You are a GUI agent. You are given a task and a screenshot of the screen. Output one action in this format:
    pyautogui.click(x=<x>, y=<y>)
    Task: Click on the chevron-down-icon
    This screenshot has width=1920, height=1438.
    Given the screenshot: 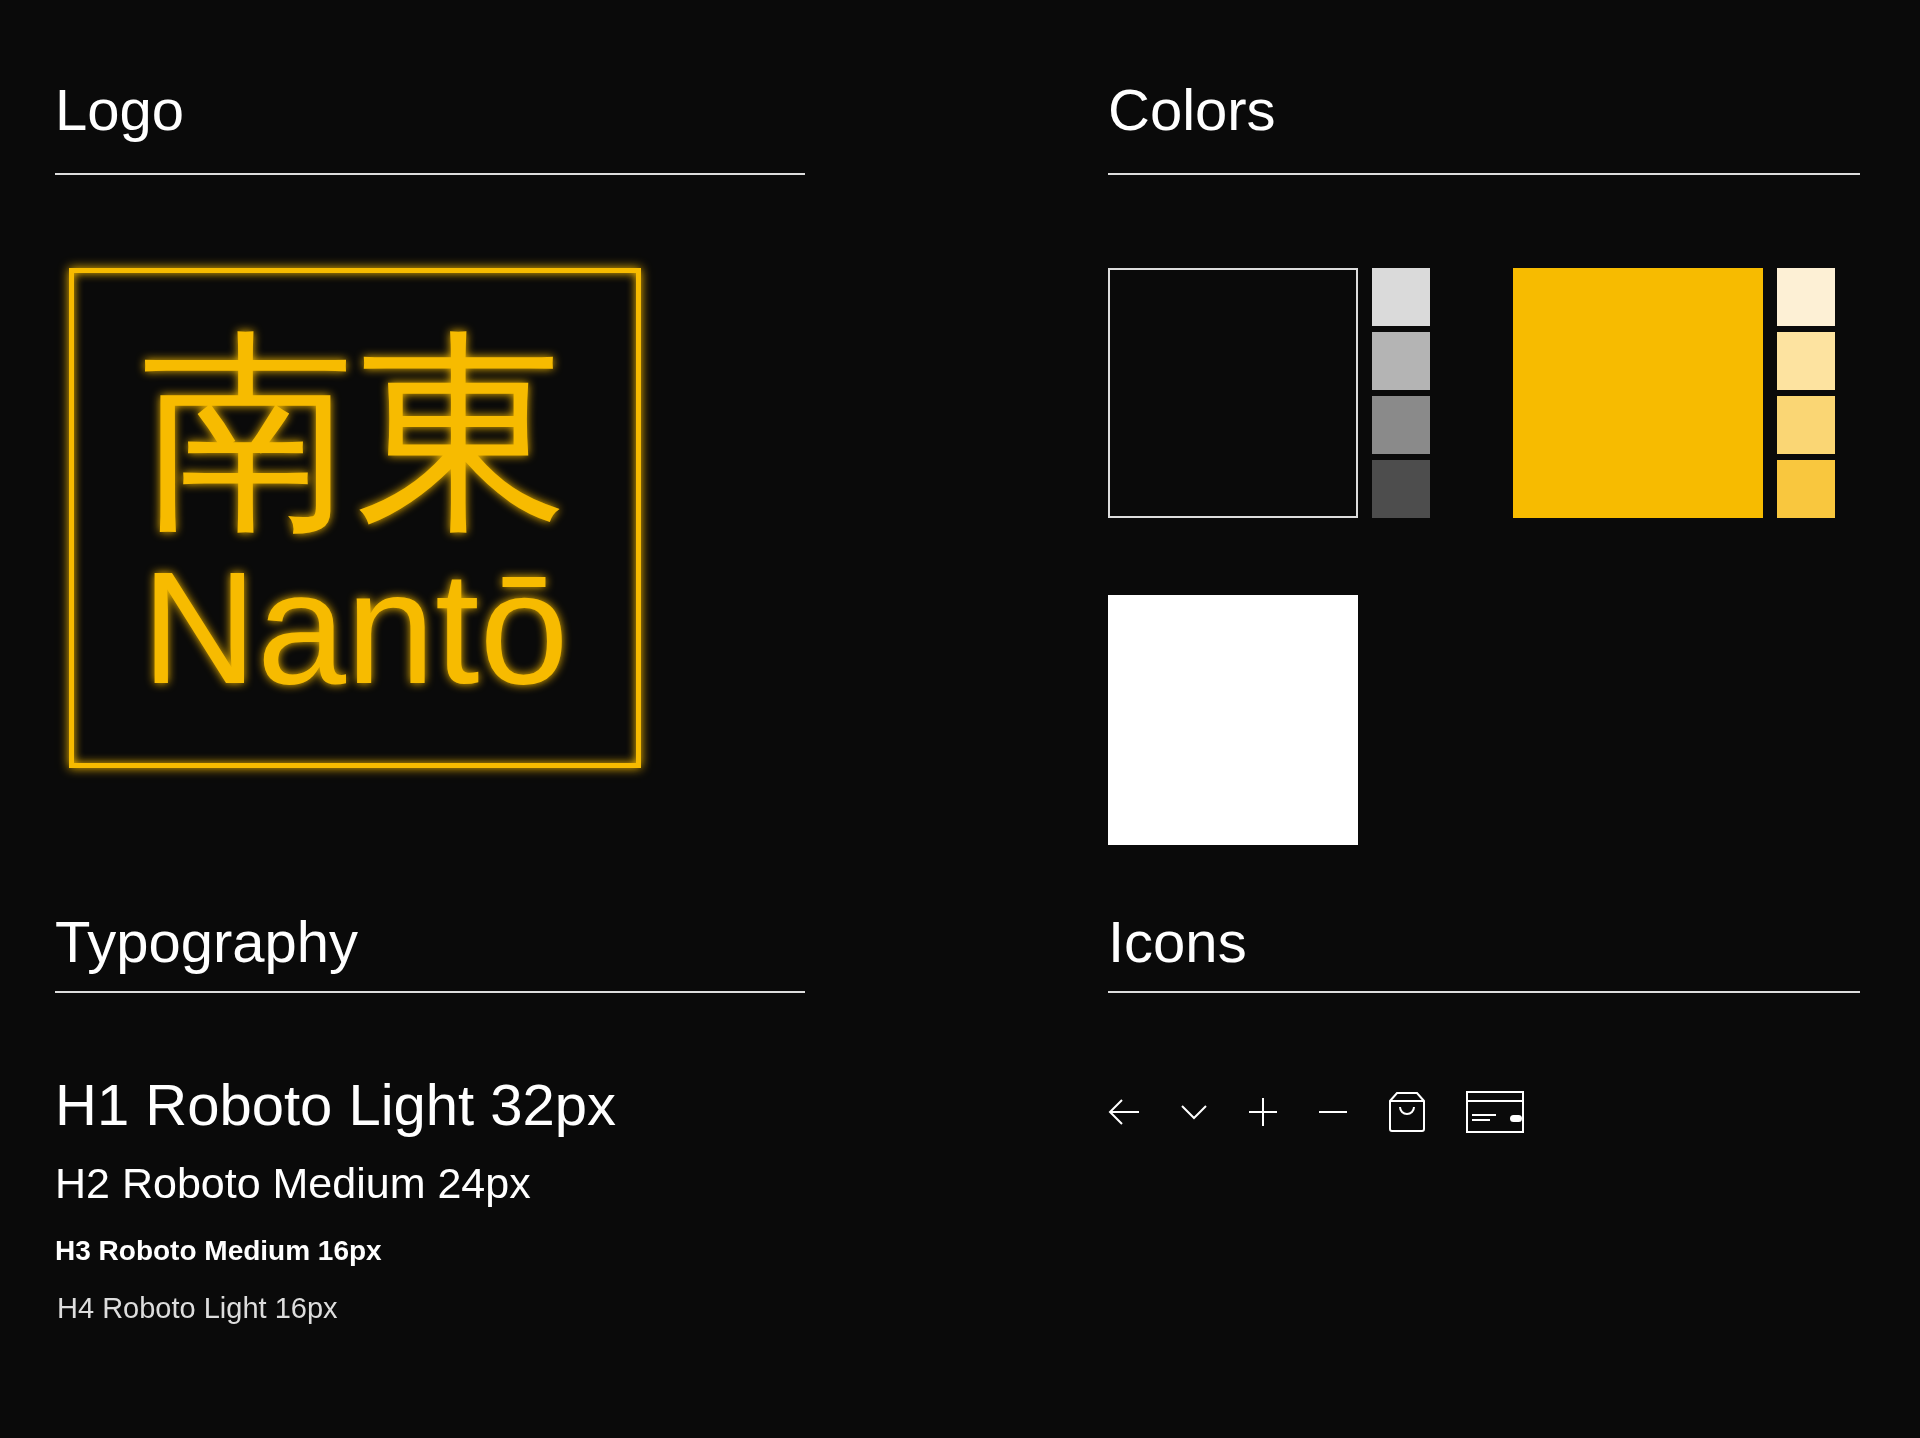 What is the action you would take?
    pyautogui.click(x=1194, y=1112)
    